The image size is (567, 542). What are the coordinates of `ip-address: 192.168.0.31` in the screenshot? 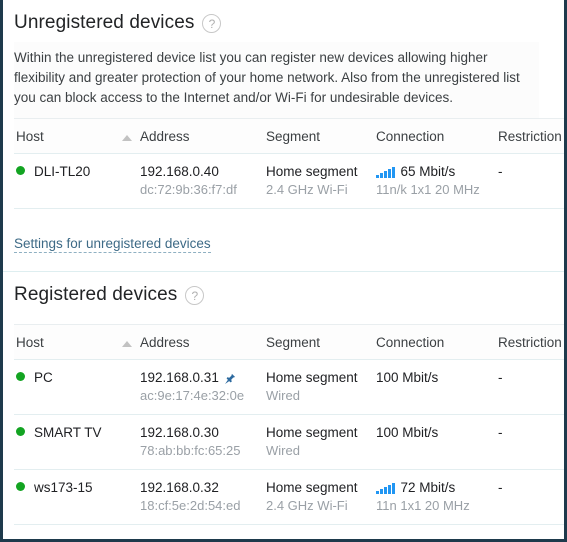 It's located at (179, 377).